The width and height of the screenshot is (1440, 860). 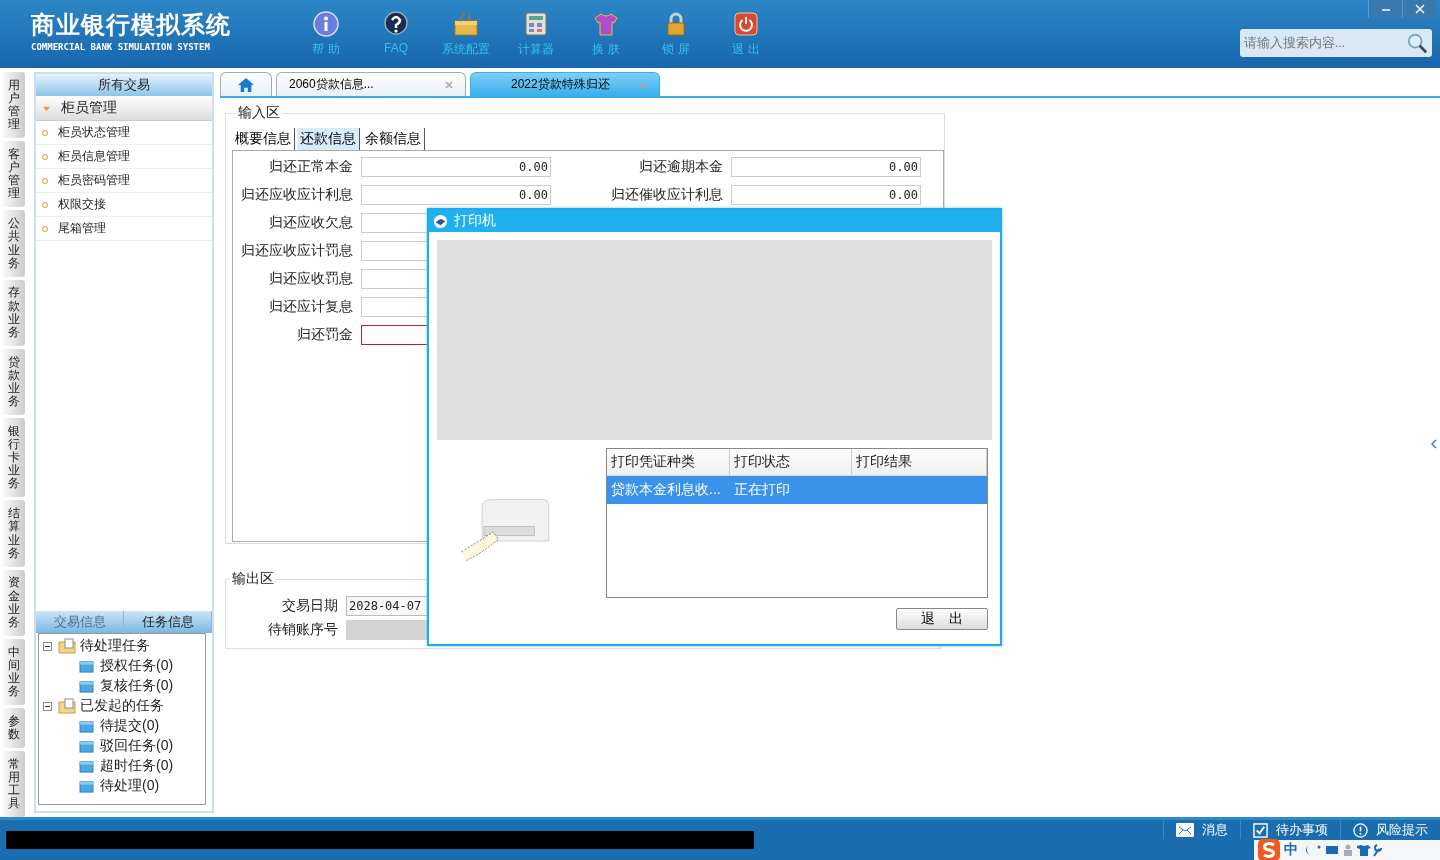 I want to click on table-cell-text: 正在打印, so click(x=762, y=489).